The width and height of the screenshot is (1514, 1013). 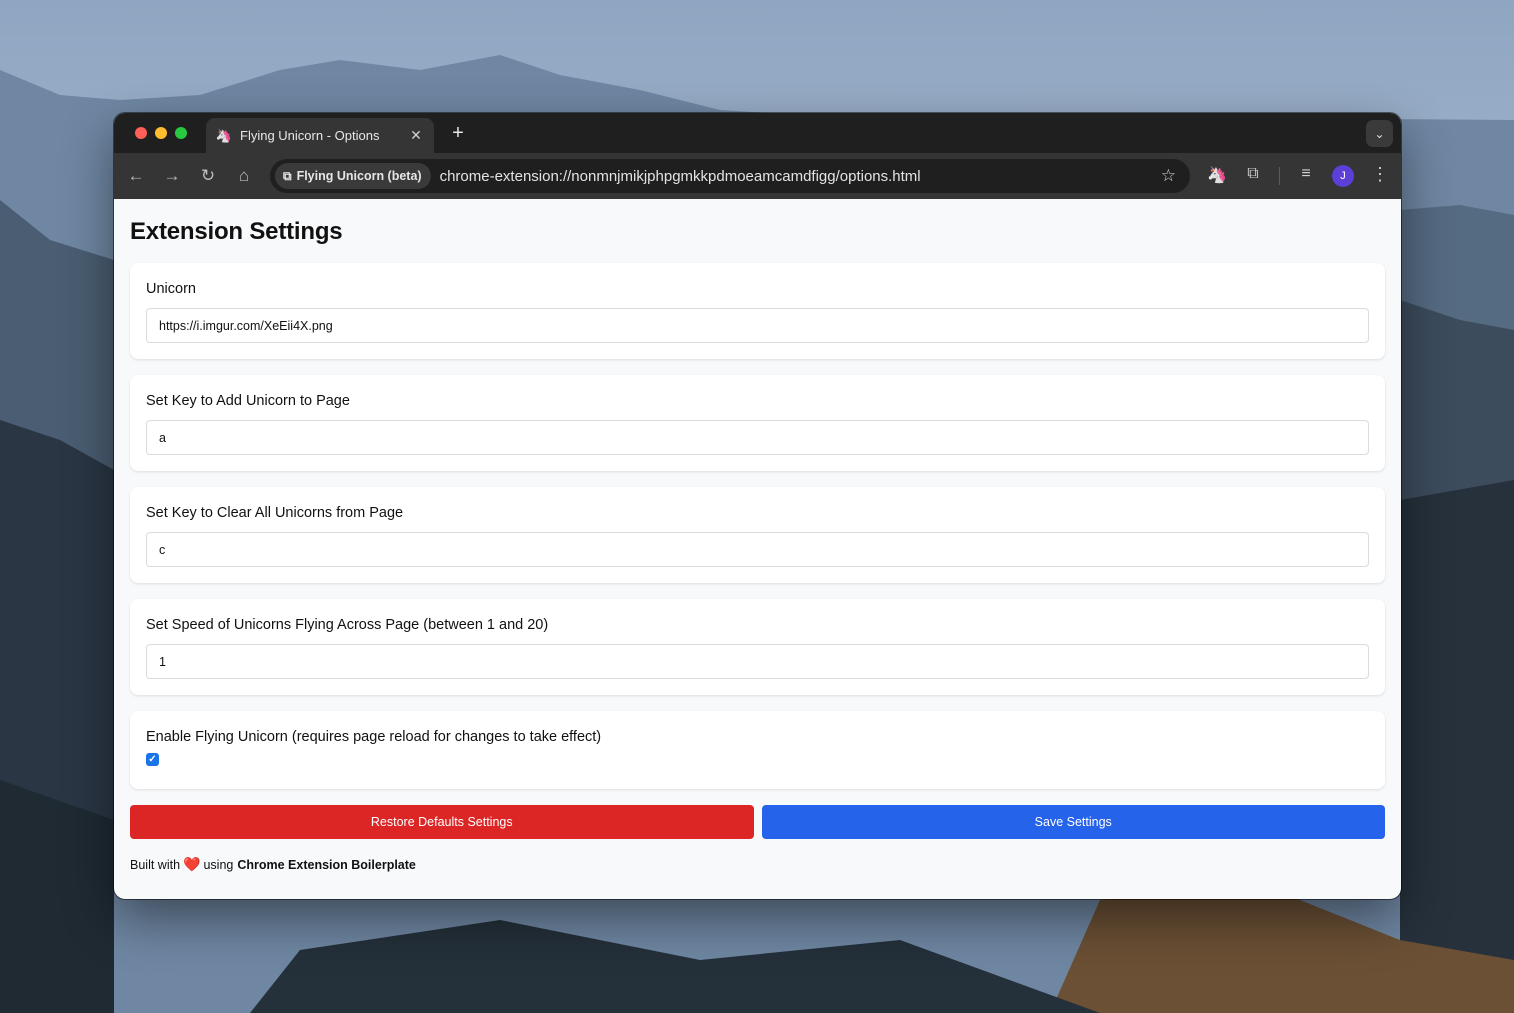 I want to click on unicorn-url-label: Unicorn, so click(x=171, y=289).